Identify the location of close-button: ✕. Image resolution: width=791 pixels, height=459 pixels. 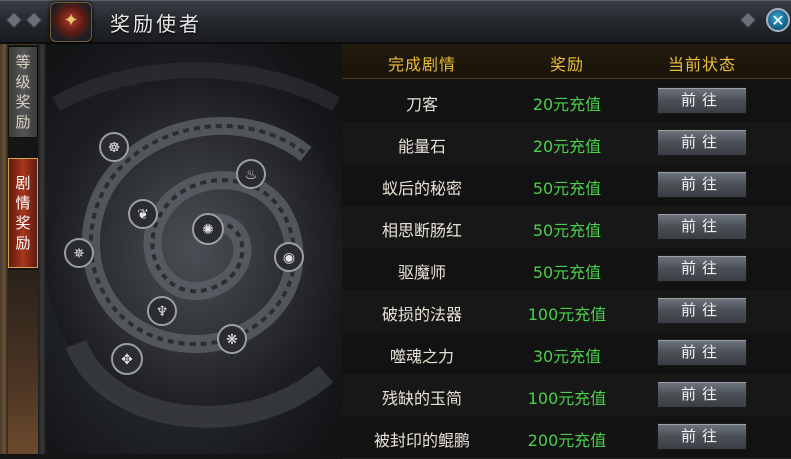
(778, 20).